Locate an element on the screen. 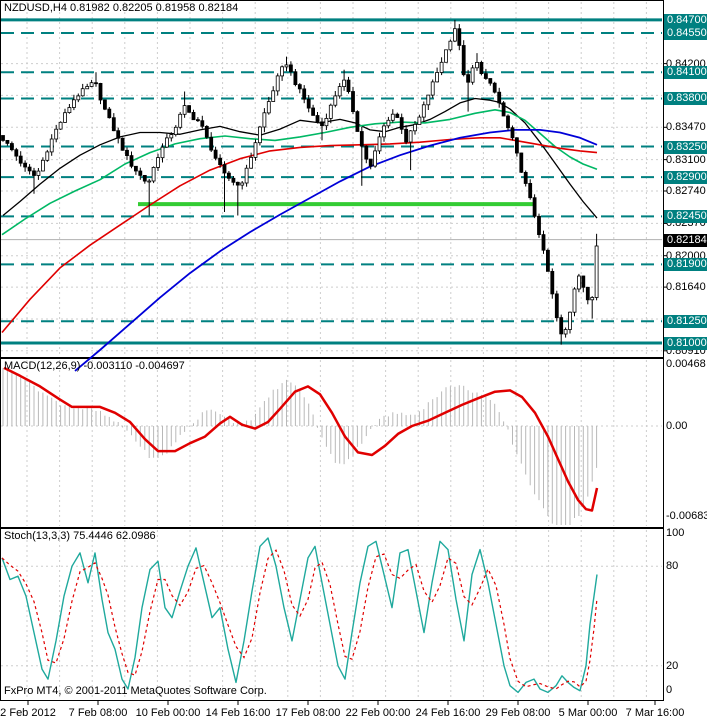  macd-axis-label: 0.00468 is located at coordinates (686, 364).